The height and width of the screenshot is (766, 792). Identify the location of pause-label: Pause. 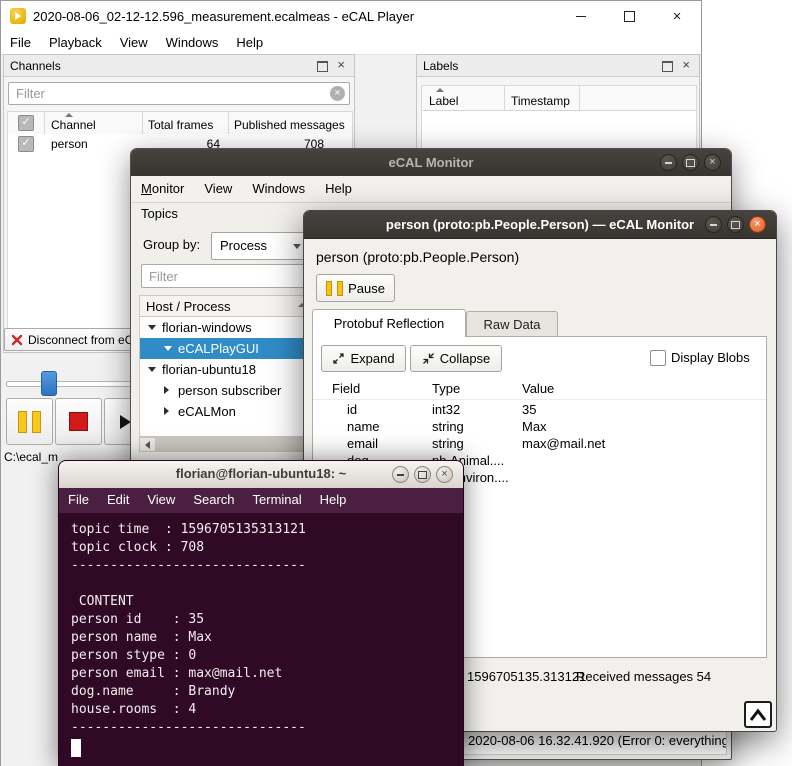
(366, 288).